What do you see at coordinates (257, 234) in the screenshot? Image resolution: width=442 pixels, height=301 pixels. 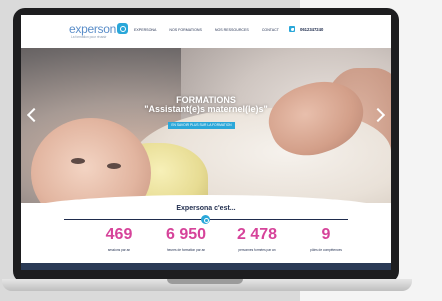 I see `stat-value: 2 478` at bounding box center [257, 234].